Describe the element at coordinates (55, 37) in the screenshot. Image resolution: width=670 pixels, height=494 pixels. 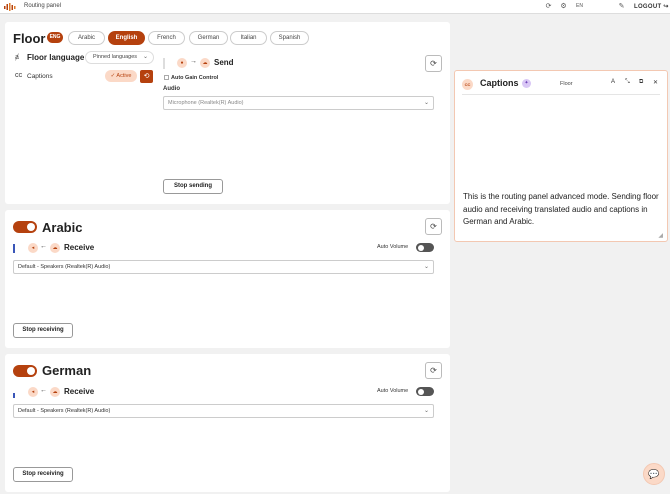
I see `floor-language-badge: ENG` at that location.